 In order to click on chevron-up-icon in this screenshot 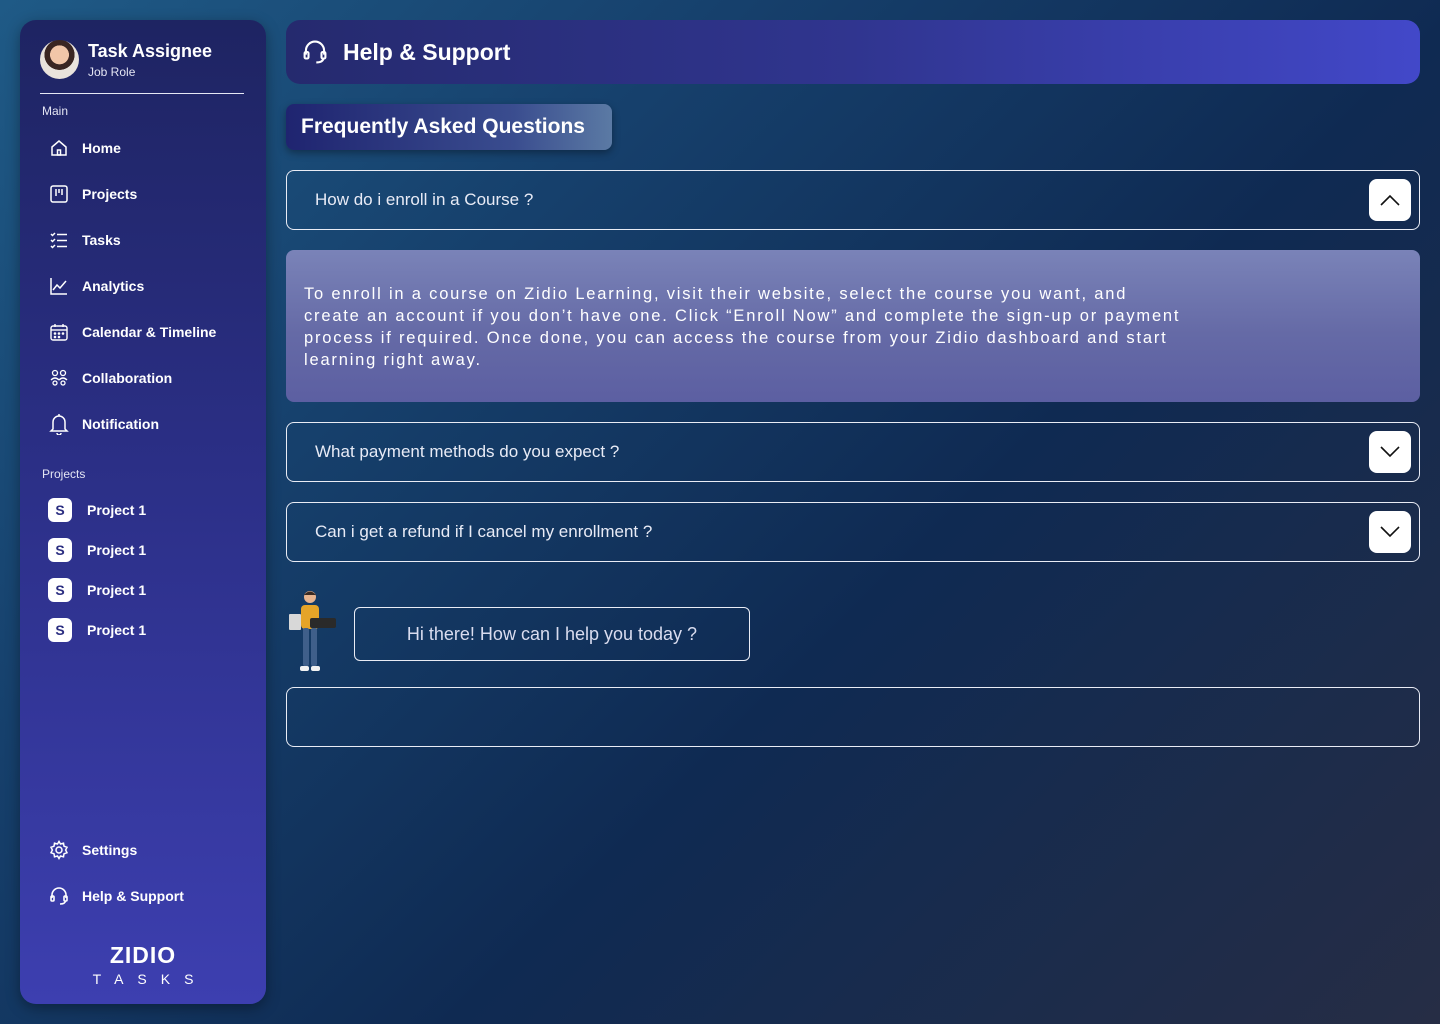, I will do `click(1390, 200)`.